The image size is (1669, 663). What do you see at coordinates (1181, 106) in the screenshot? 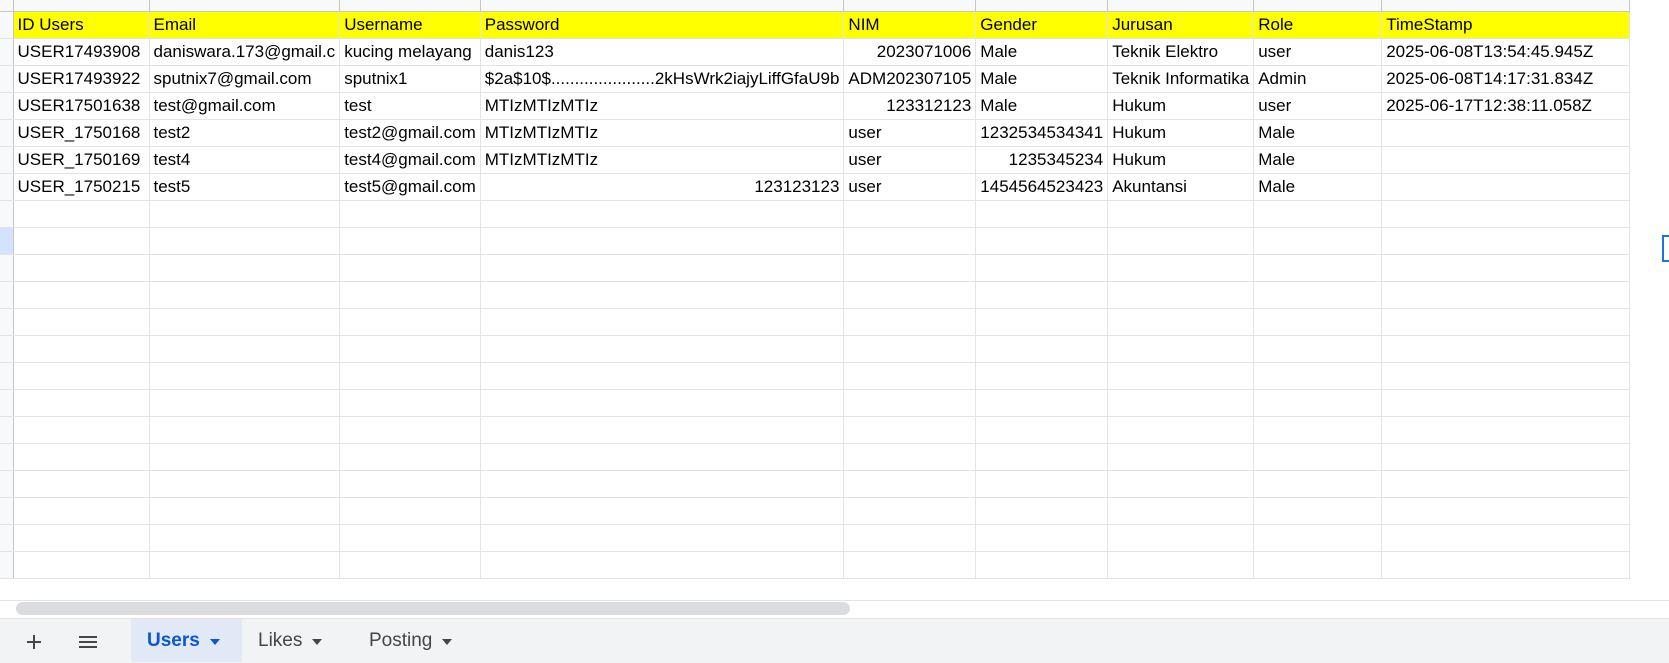
I see `table-cell: Hukum` at bounding box center [1181, 106].